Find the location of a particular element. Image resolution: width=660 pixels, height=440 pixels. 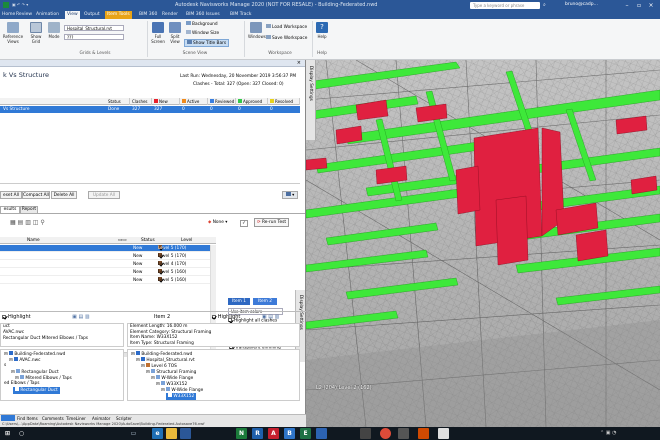

item2-props-icon: ▥ is located at coordinates (277, 317).